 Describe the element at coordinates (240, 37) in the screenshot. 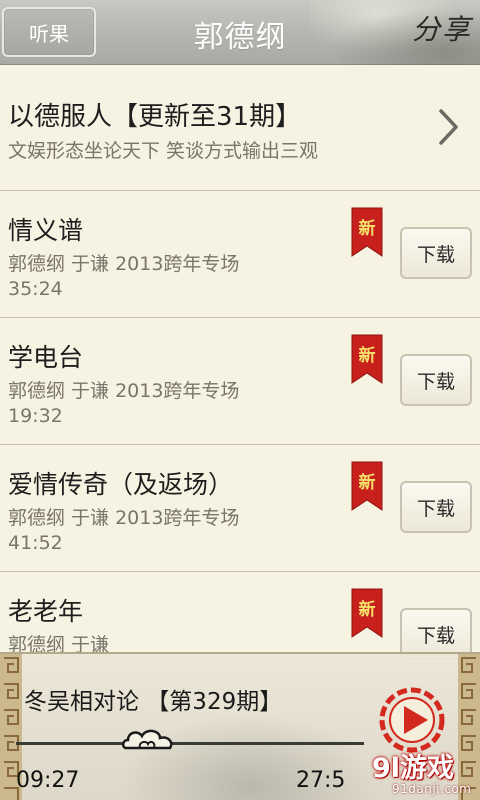

I see `page-title: 郭德纲` at that location.